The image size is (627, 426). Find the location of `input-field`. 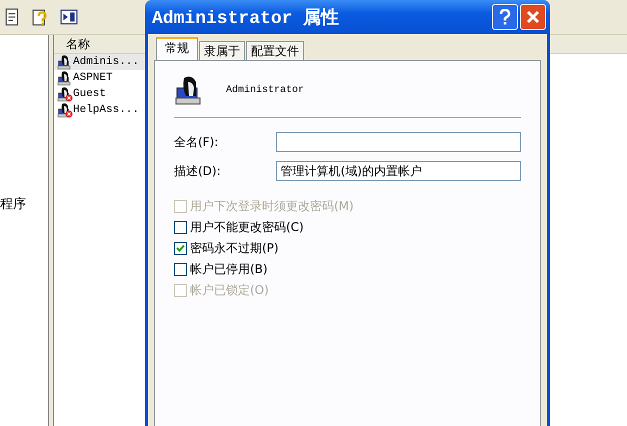

input-field is located at coordinates (398, 142).